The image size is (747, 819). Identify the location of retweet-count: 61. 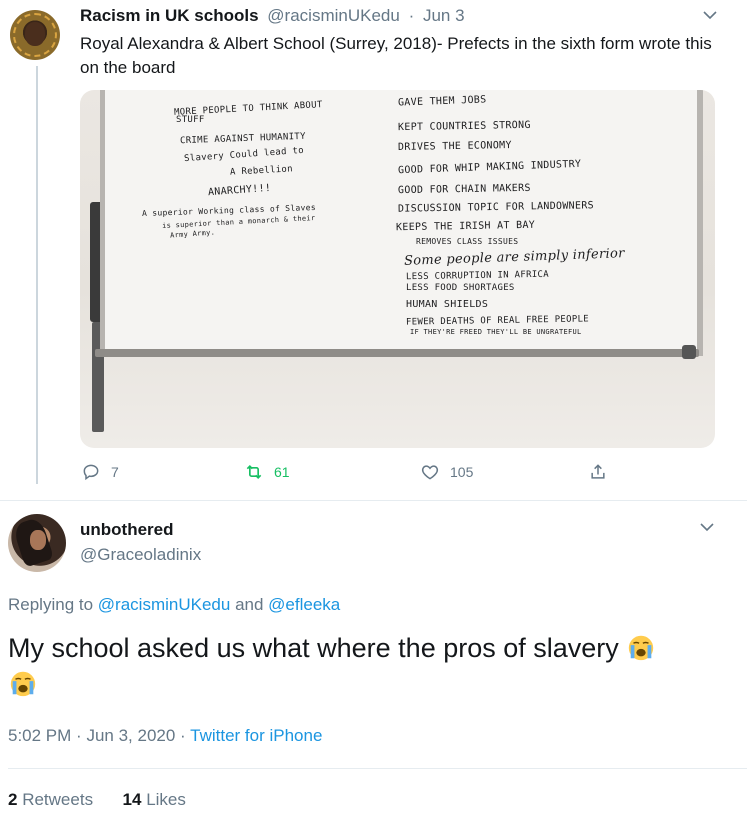
(282, 472).